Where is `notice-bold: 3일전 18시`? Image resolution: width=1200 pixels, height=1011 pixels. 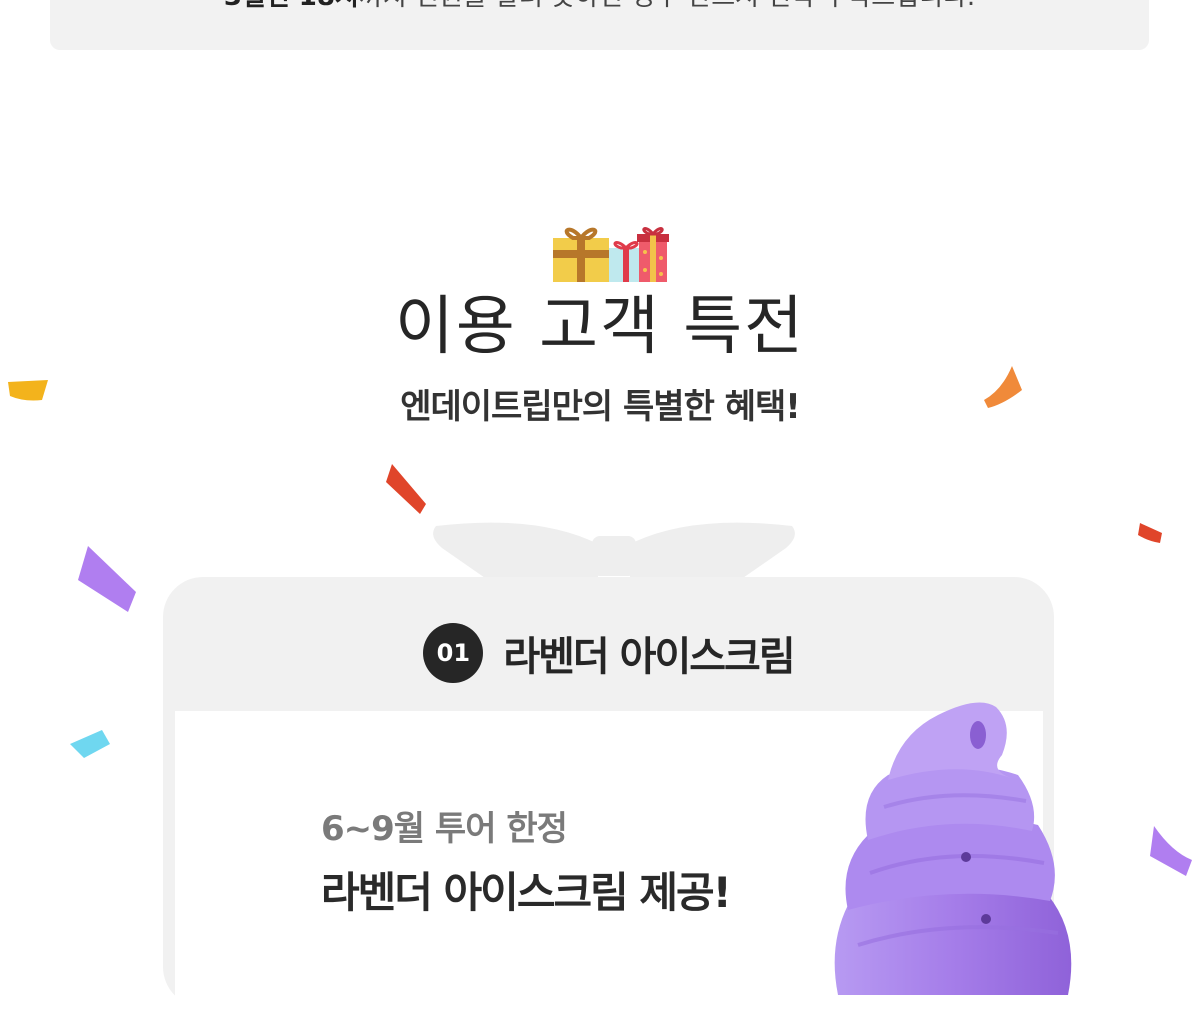
notice-bold: 3일전 18시 is located at coordinates (291, 6).